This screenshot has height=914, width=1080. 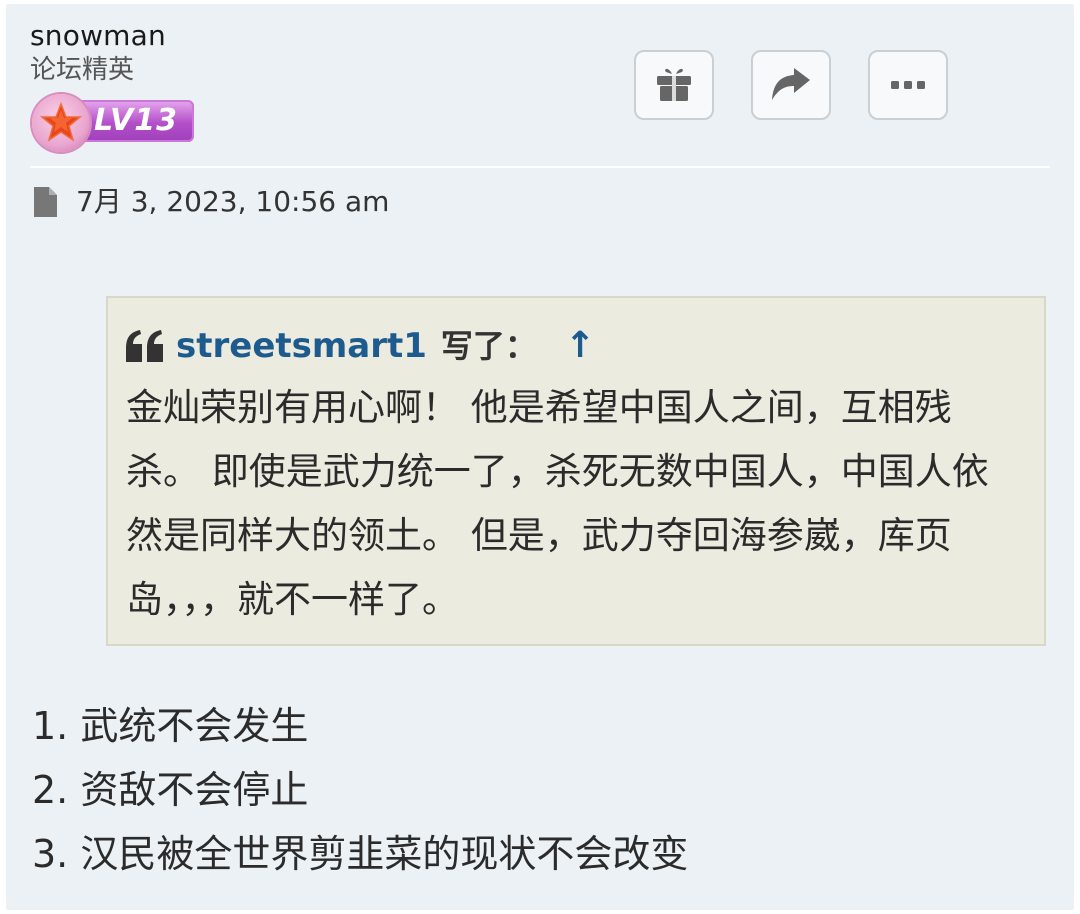 I want to click on post-date: 7月 3, 2023, 10:56 am, so click(x=232, y=202).